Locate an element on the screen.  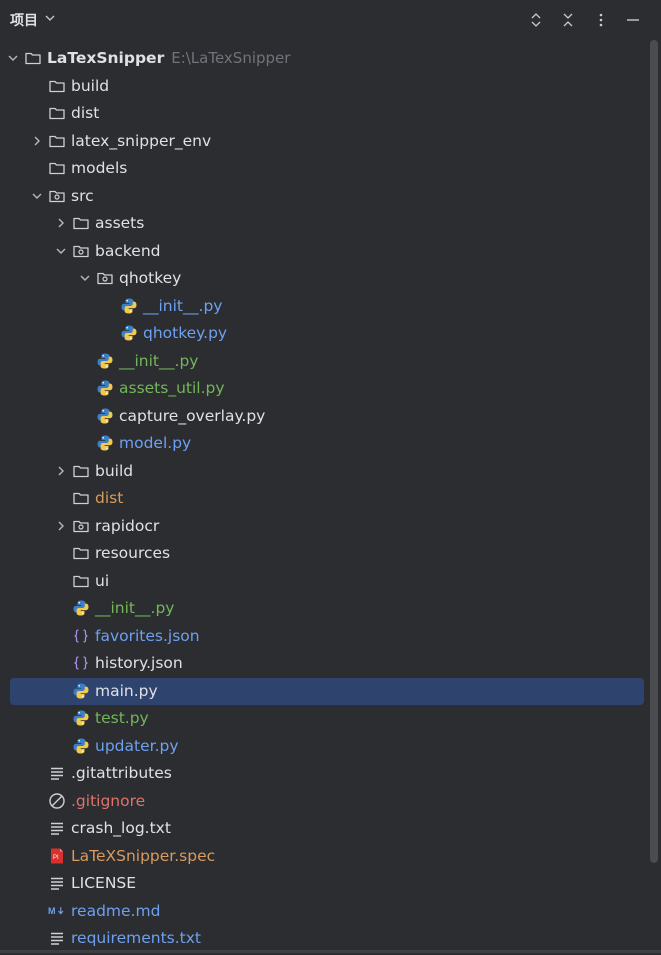
tree-item-name: __init__.py is located at coordinates (159, 360).